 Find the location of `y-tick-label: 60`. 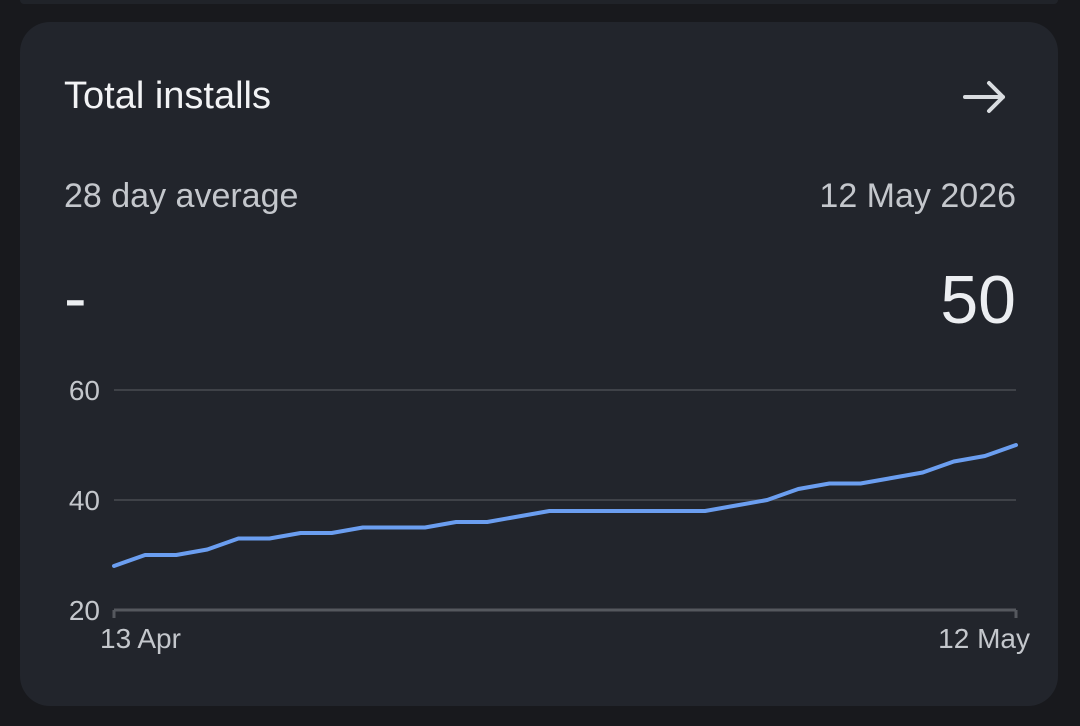

y-tick-label: 60 is located at coordinates (84, 390).